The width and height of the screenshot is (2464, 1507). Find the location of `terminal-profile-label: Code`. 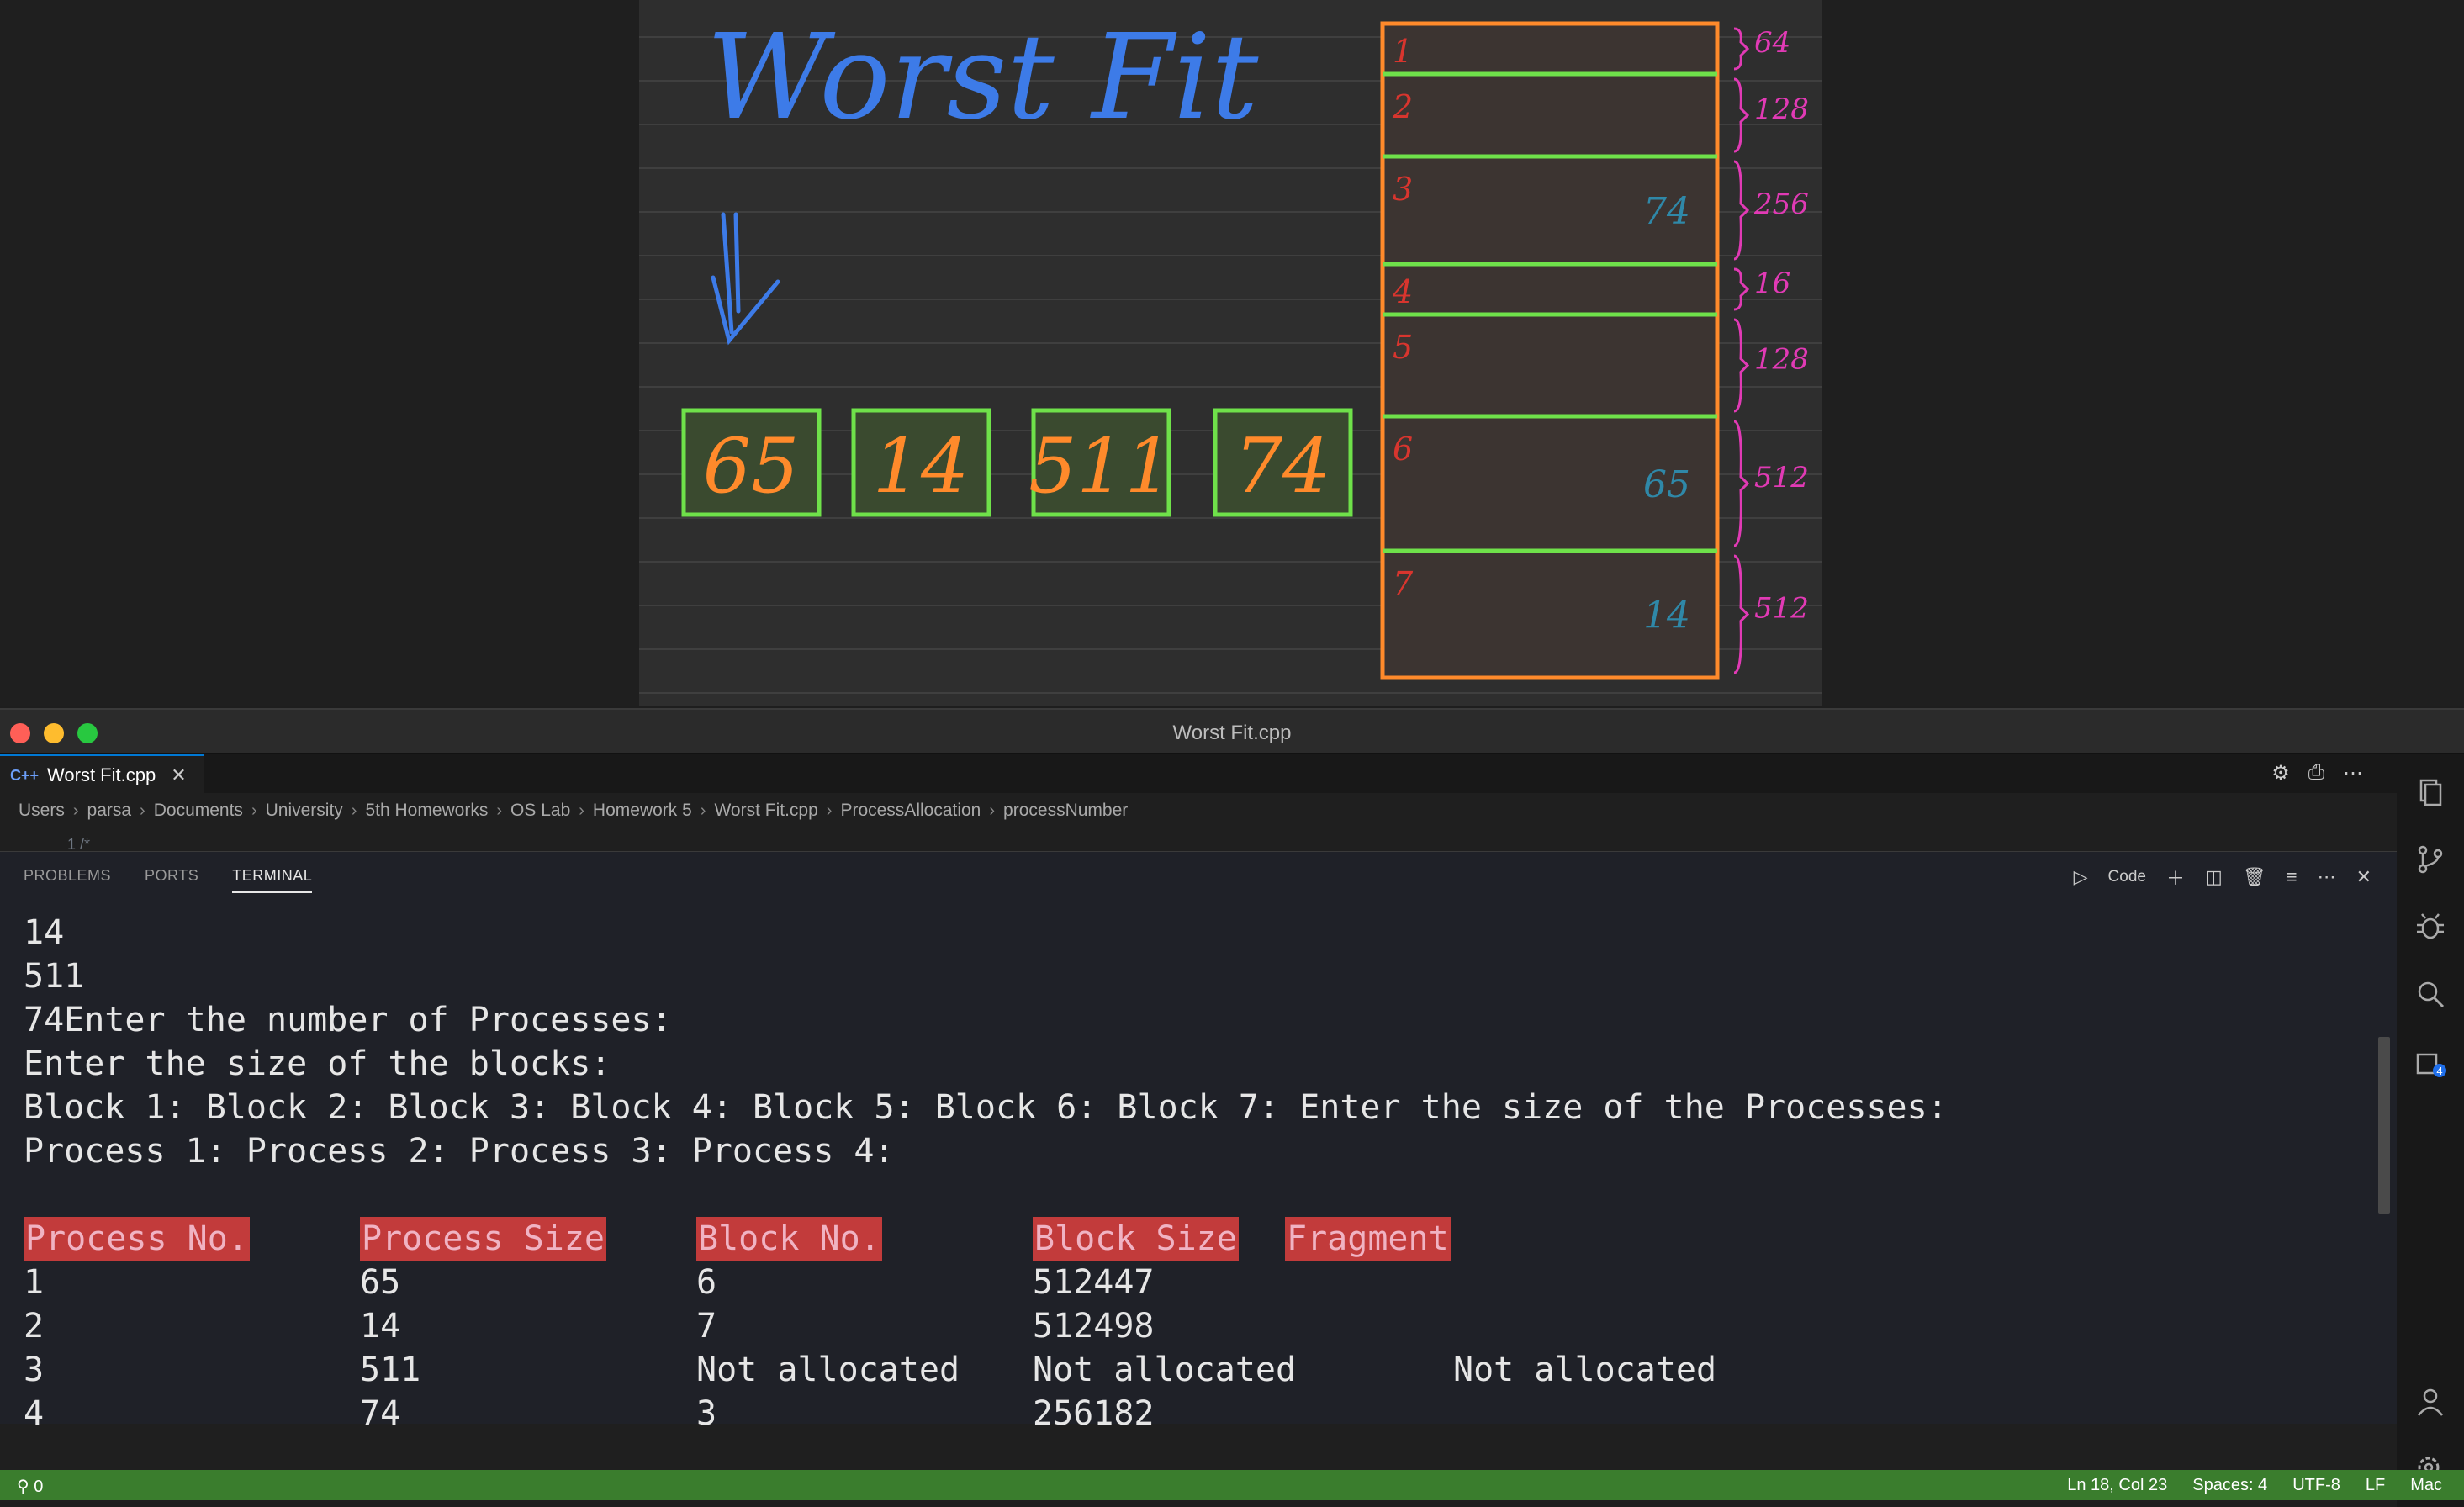

terminal-profile-label: Code is located at coordinates (2127, 877).